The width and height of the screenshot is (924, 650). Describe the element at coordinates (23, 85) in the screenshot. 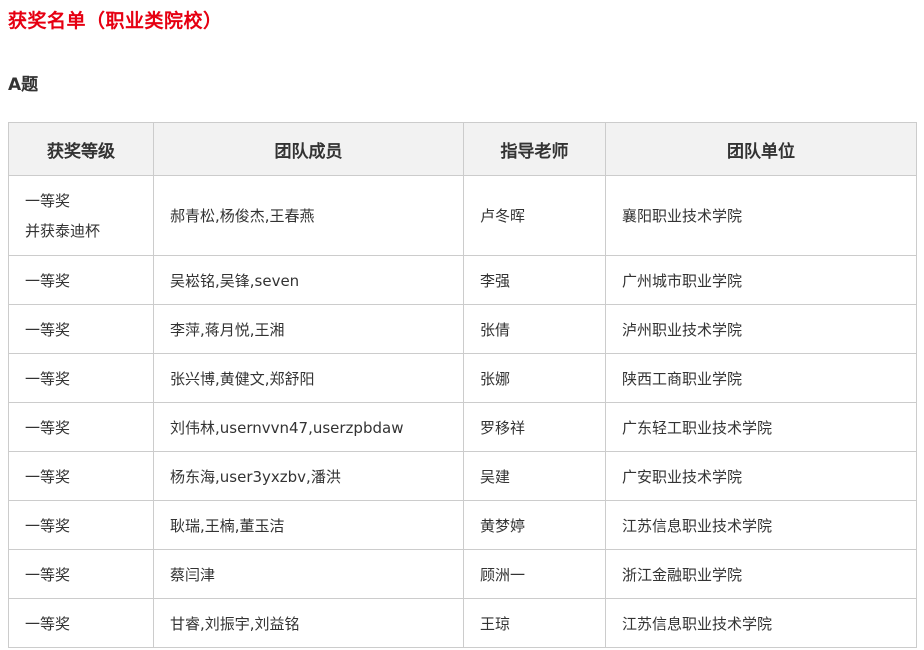

I see `section-title: A题` at that location.